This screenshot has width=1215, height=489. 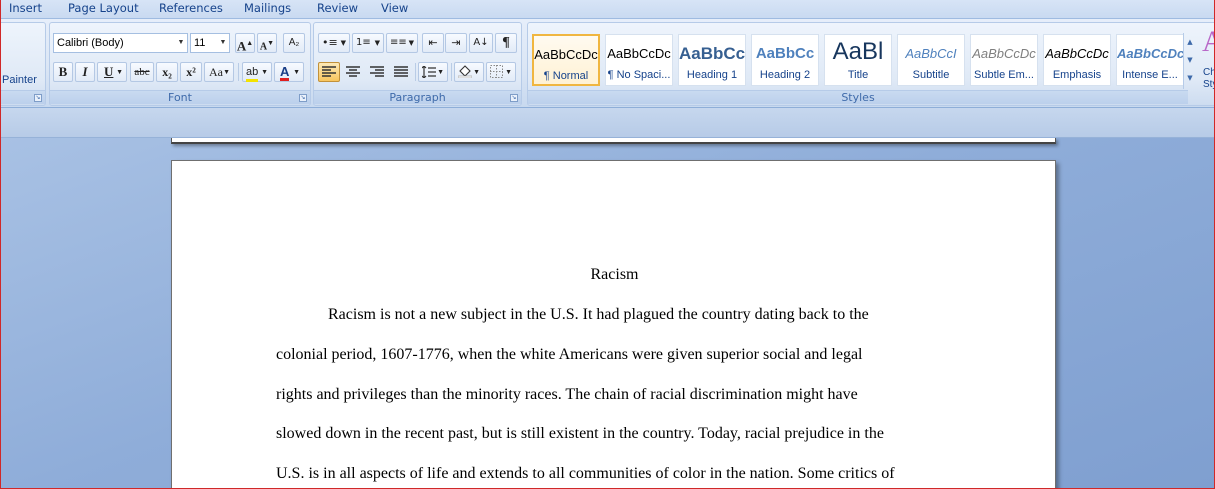 I want to click on underline-button: U ▼, so click(x=112, y=72).